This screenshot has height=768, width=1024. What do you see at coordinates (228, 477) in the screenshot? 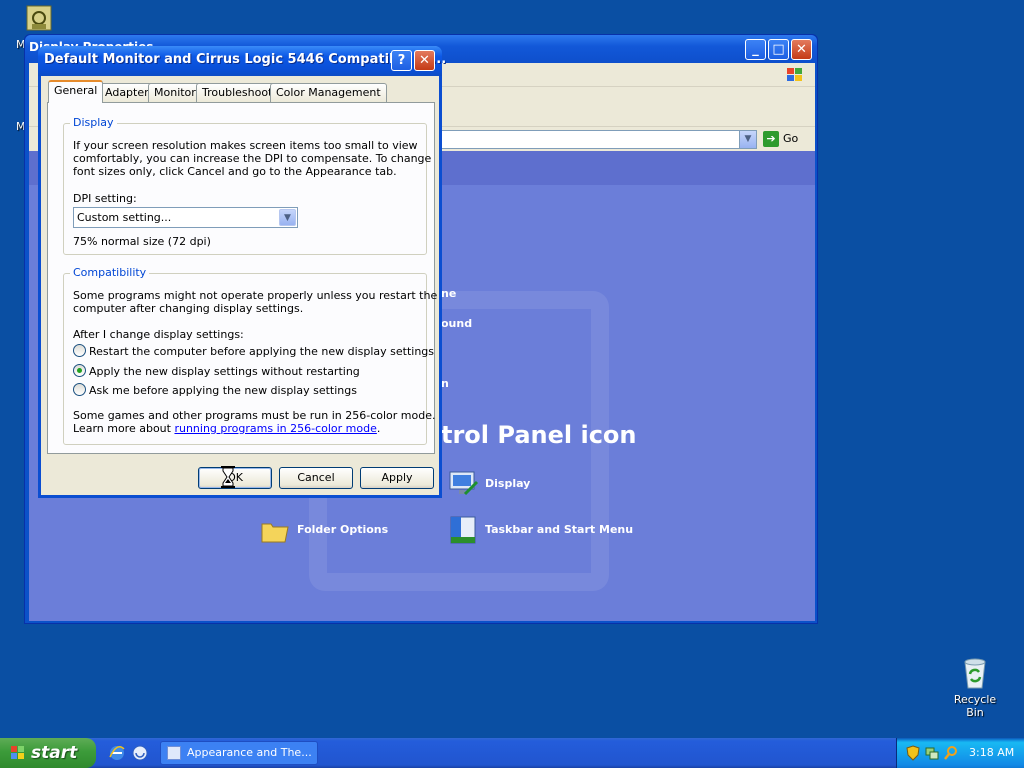
I see `hourglass-cursor-icon` at bounding box center [228, 477].